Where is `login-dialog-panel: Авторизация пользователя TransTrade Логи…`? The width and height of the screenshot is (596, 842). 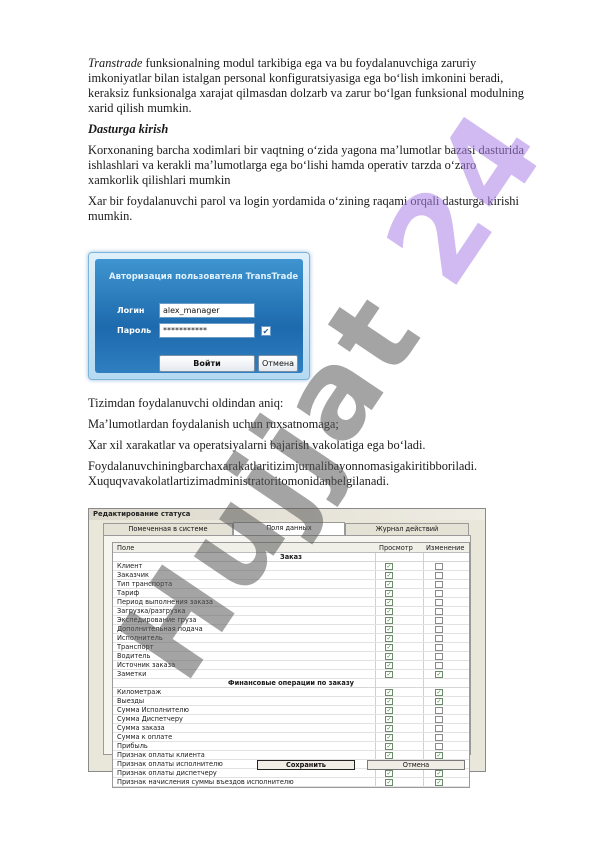
login-dialog-panel: Авторизация пользователя TransTrade Логи… is located at coordinates (199, 316).